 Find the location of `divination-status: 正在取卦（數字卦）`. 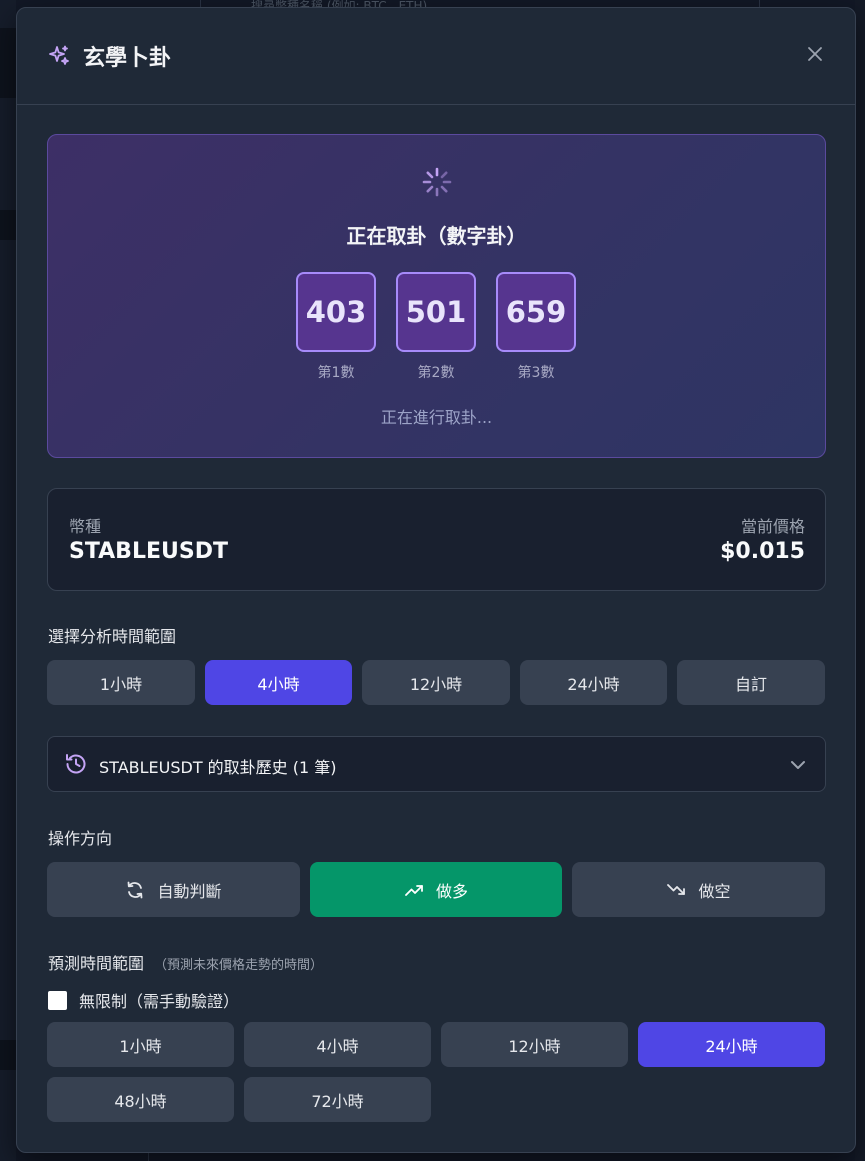

divination-status: 正在取卦（數字卦） is located at coordinates (436, 236).